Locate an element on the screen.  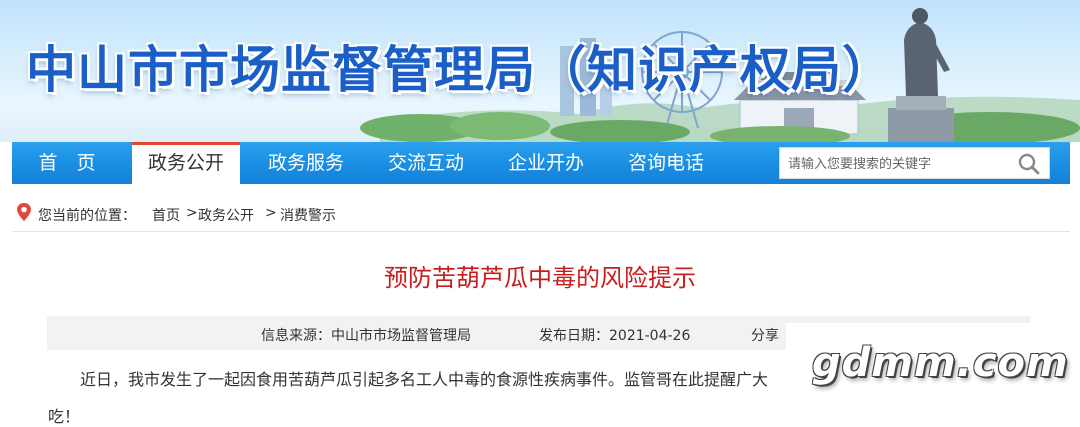
location-pin-icon is located at coordinates (24, 212).